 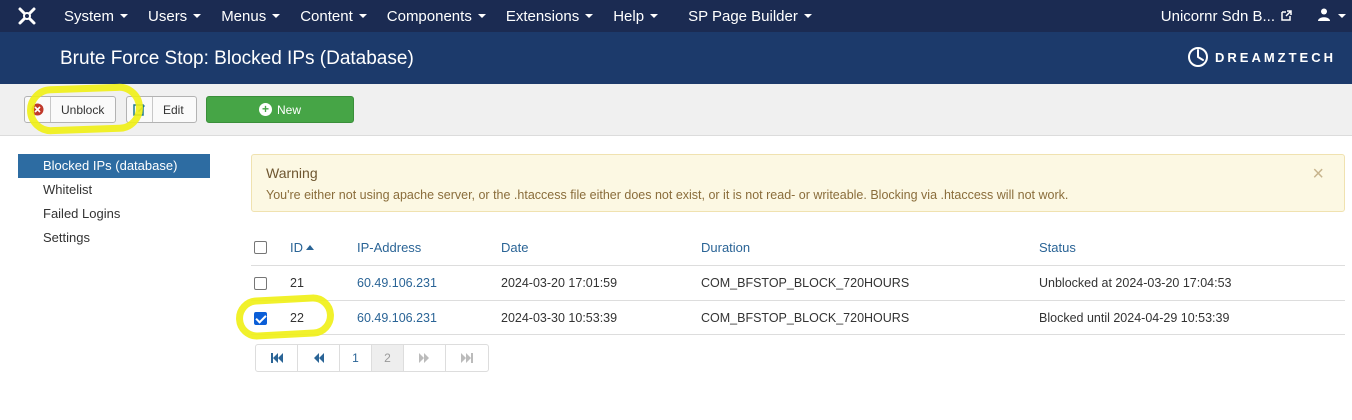 What do you see at coordinates (743, 16) in the screenshot?
I see `menu-sp-page-builder-label: SP Page Builder` at bounding box center [743, 16].